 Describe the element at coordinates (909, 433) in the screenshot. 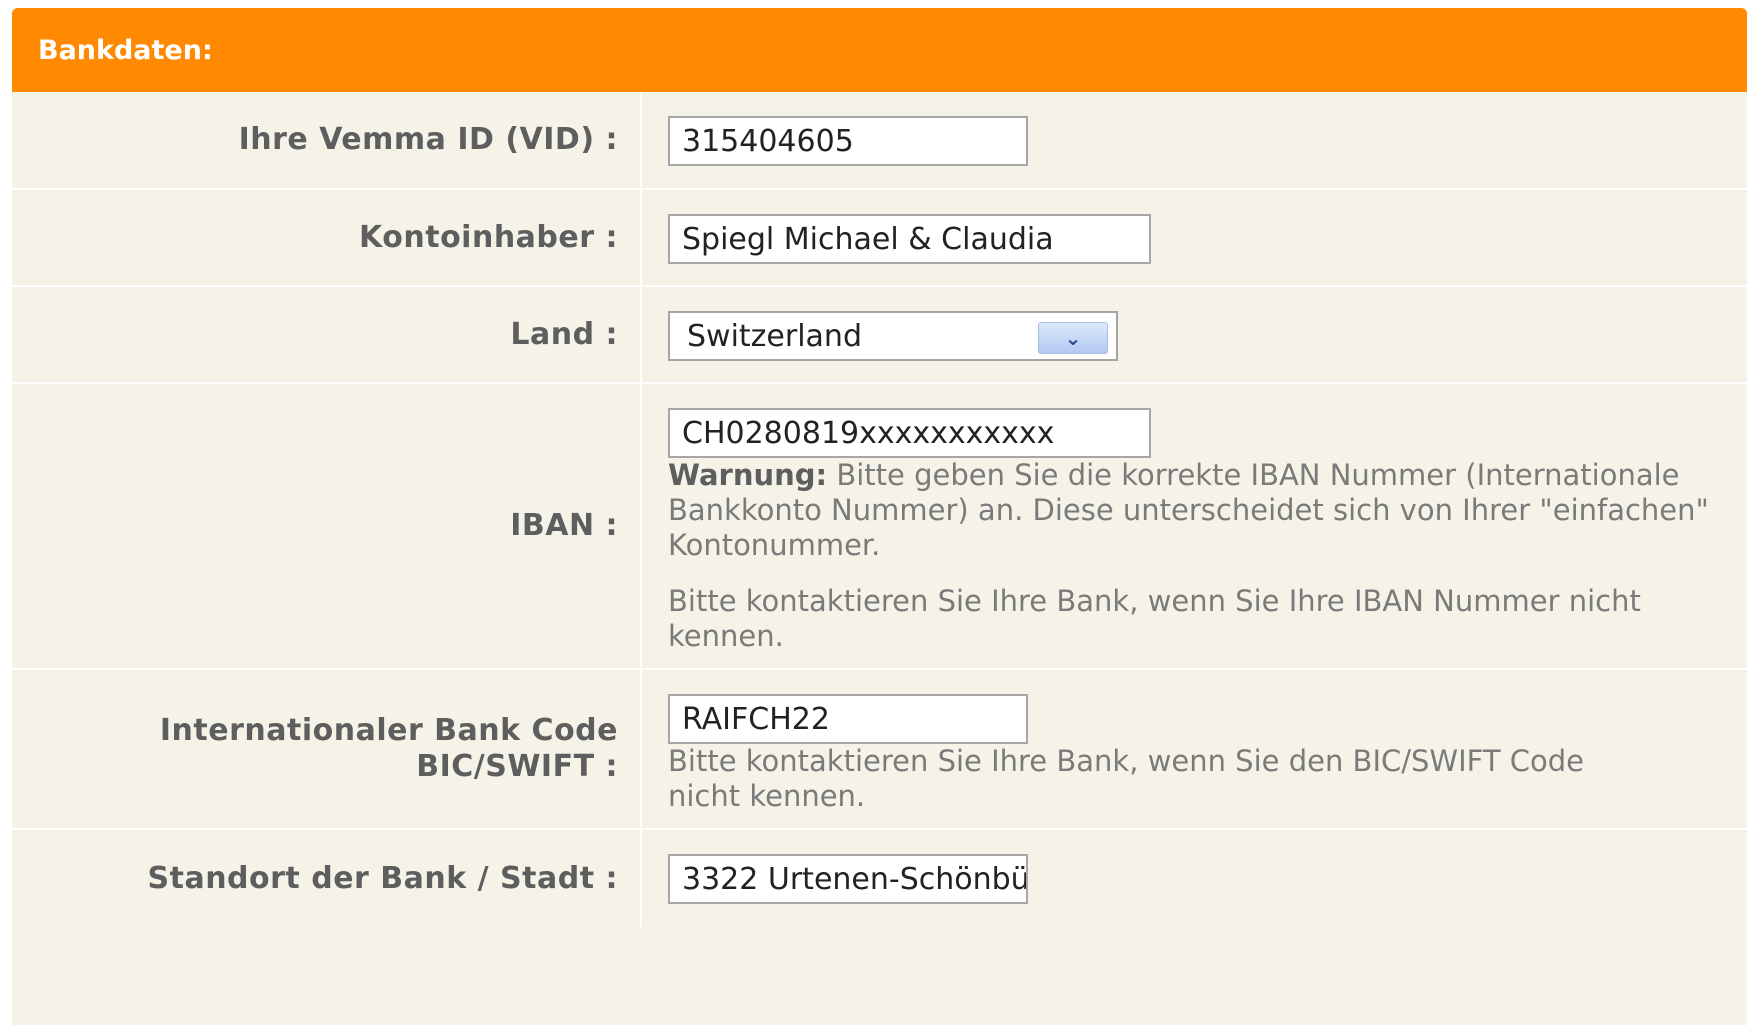

I see `iban-input: CH0280819xxxxxxxxxxx` at that location.